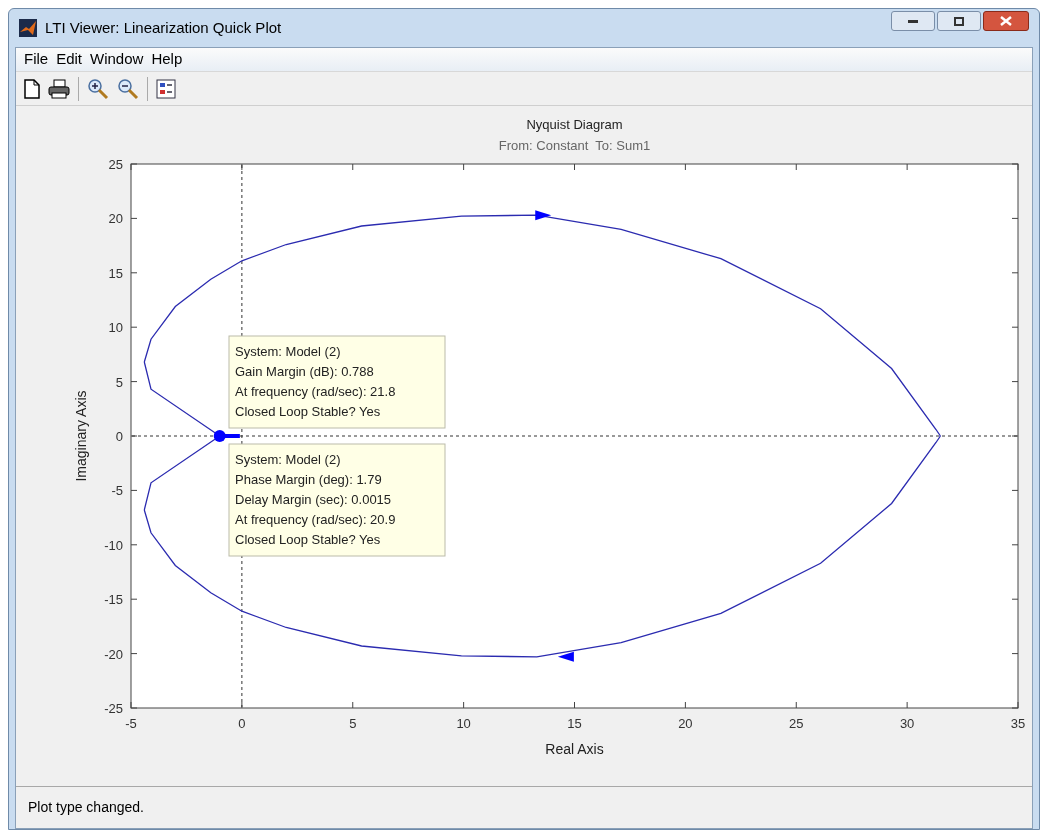 The height and width of the screenshot is (830, 1048). I want to click on y-tick-label: 15, so click(115, 273).